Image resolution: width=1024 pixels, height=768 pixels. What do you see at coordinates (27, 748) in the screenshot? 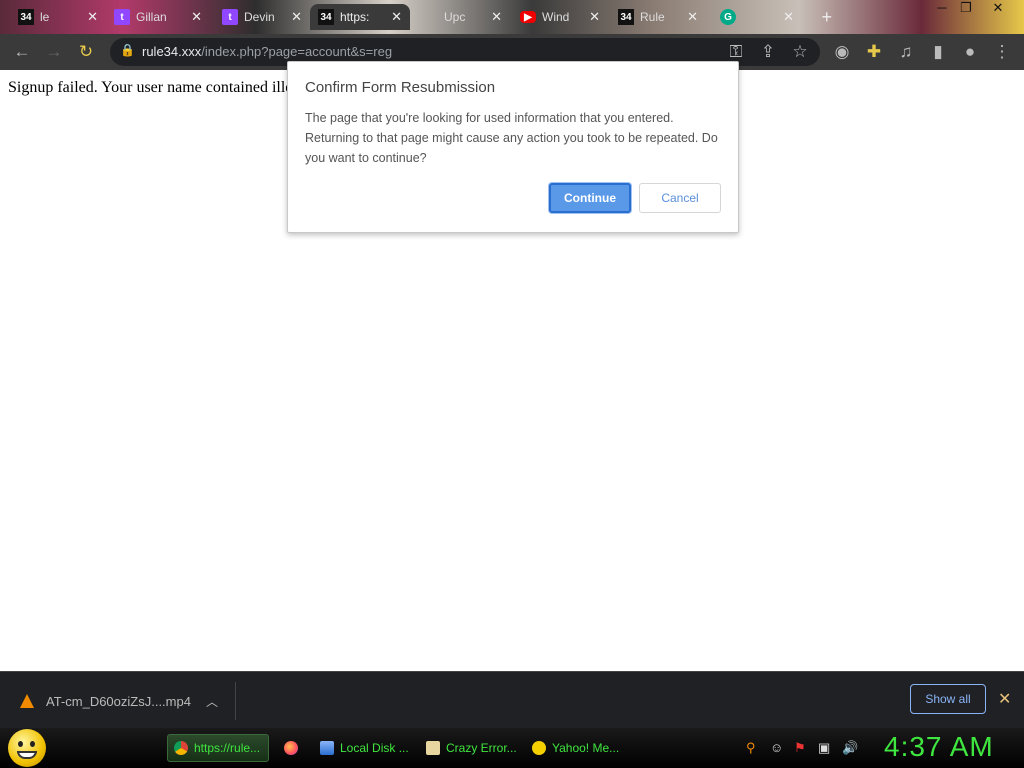
I see `start-button` at bounding box center [27, 748].